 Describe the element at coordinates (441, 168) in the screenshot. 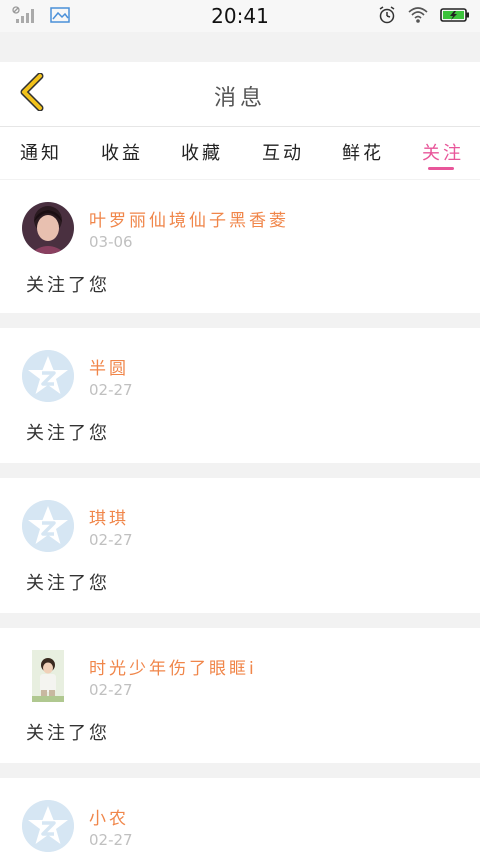

I see `active-tab-indicator` at that location.